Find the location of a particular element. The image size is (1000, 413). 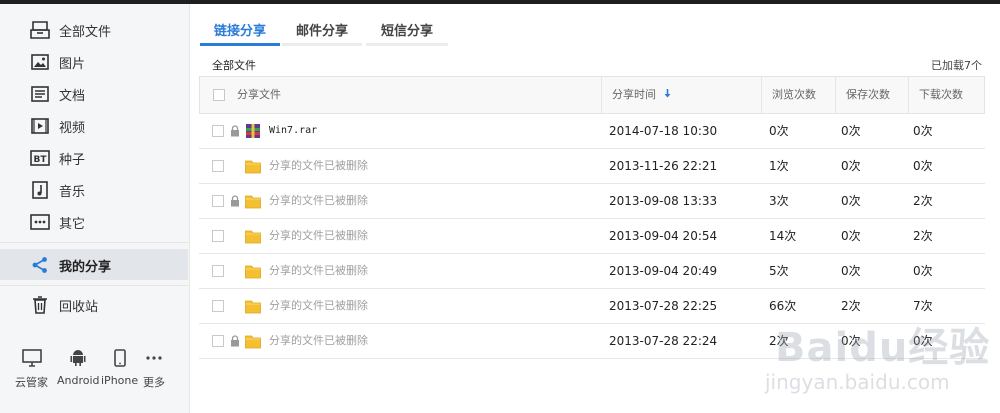

bt-icon: BT is located at coordinates (40, 158).